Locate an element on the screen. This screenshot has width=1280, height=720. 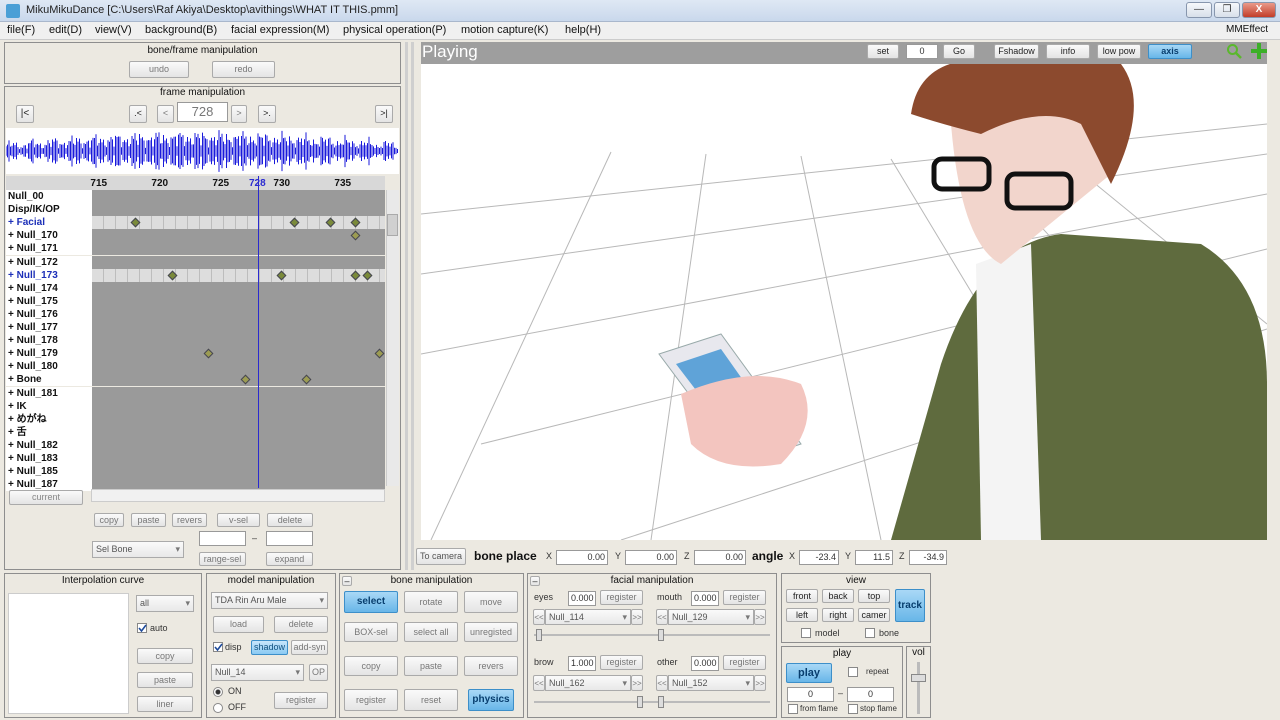
timeline-row: + Null_185 is located at coordinates (195, 472).